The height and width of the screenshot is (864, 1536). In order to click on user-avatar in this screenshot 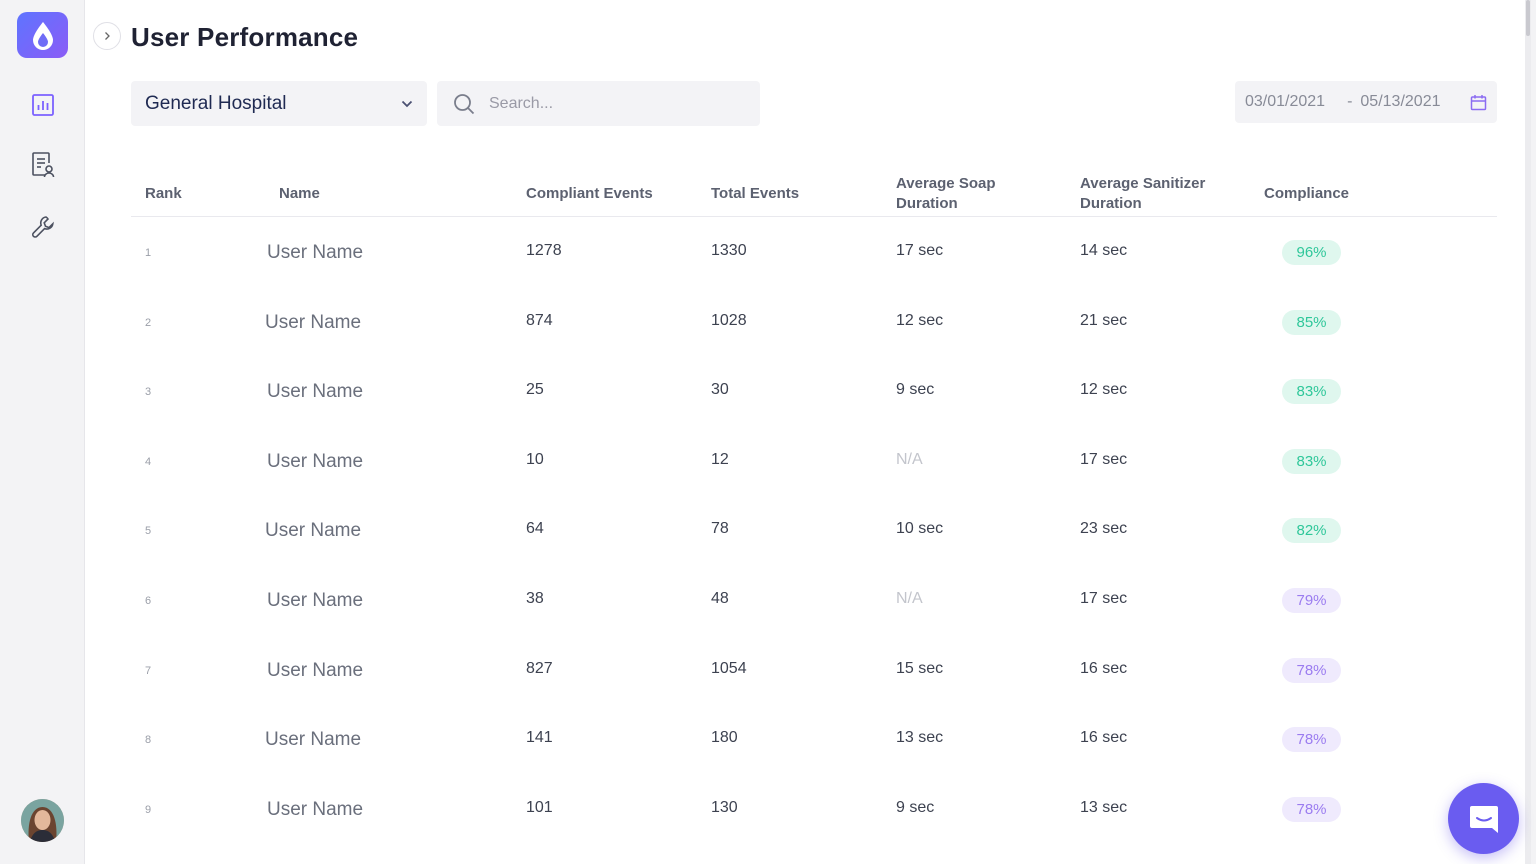, I will do `click(42, 820)`.